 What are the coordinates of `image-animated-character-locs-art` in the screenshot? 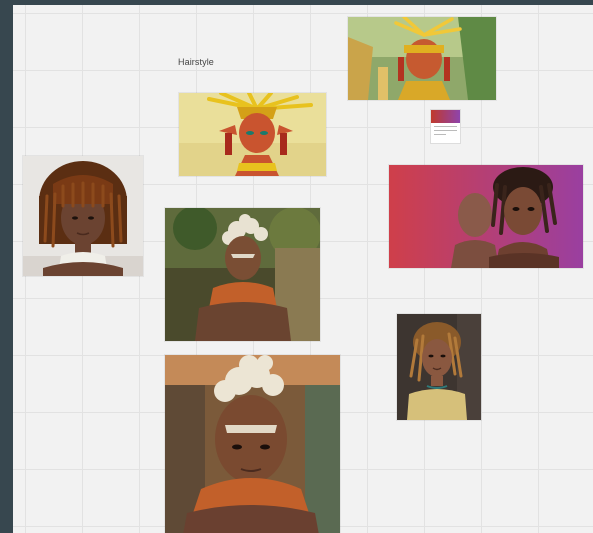 It's located at (486, 216).